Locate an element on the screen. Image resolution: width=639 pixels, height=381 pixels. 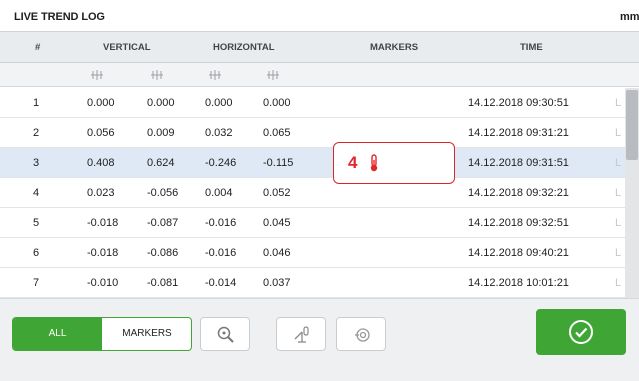
vertical-value-1: -0.010 is located at coordinates (103, 283).